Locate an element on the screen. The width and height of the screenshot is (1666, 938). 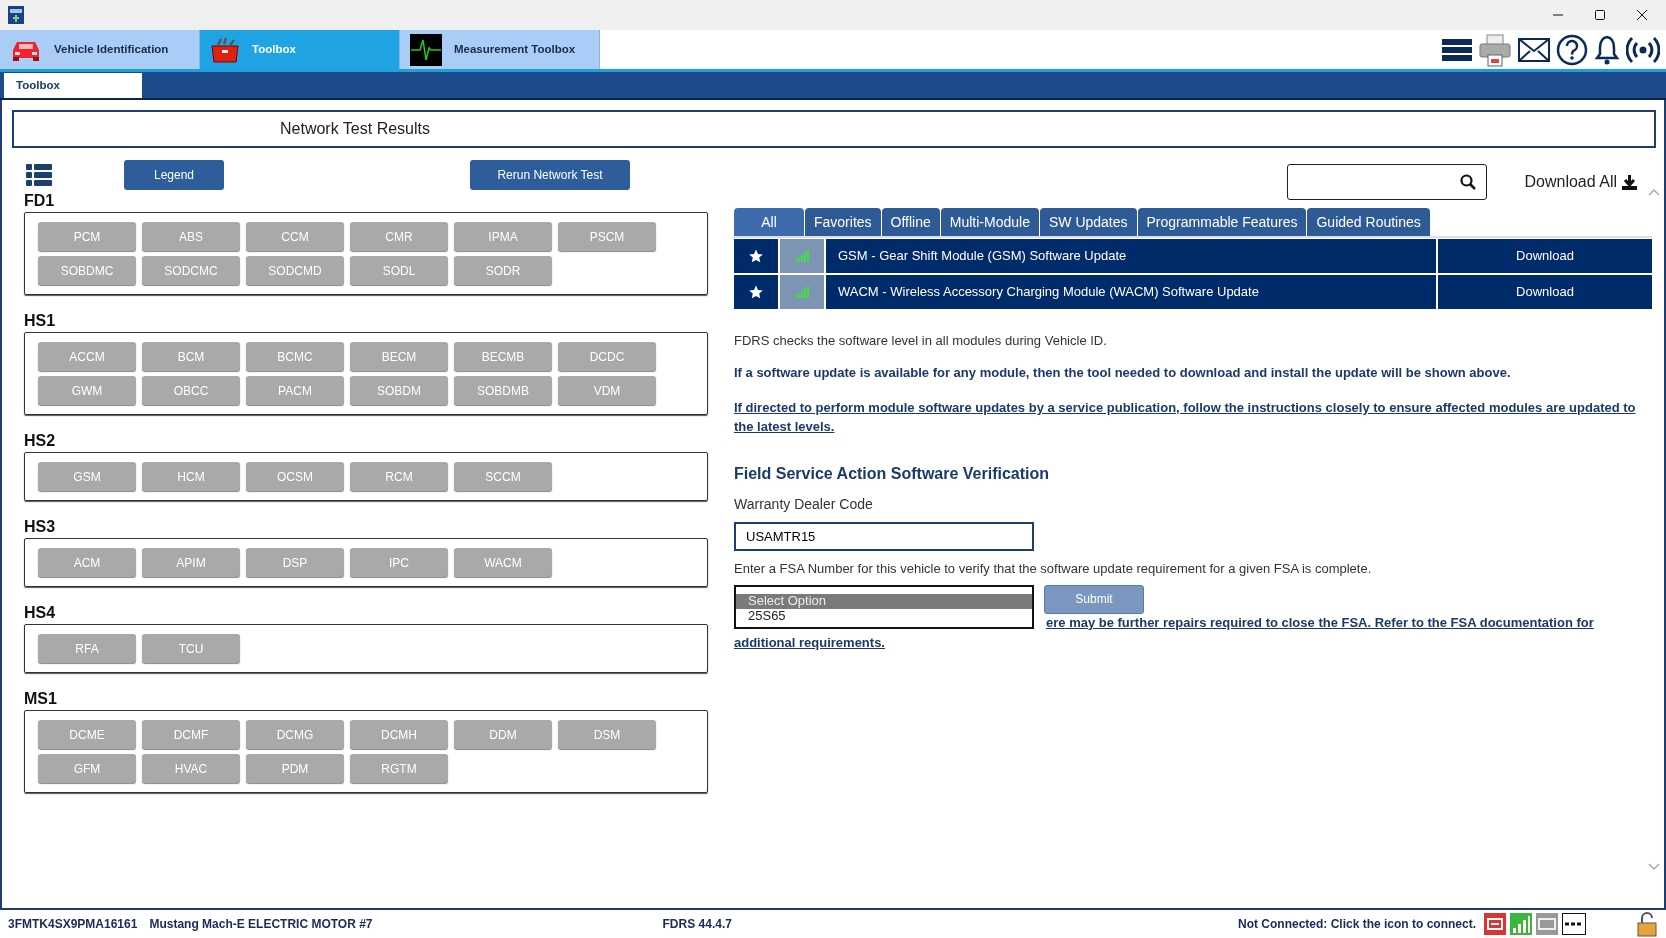
module-button: APIM is located at coordinates (191, 562).